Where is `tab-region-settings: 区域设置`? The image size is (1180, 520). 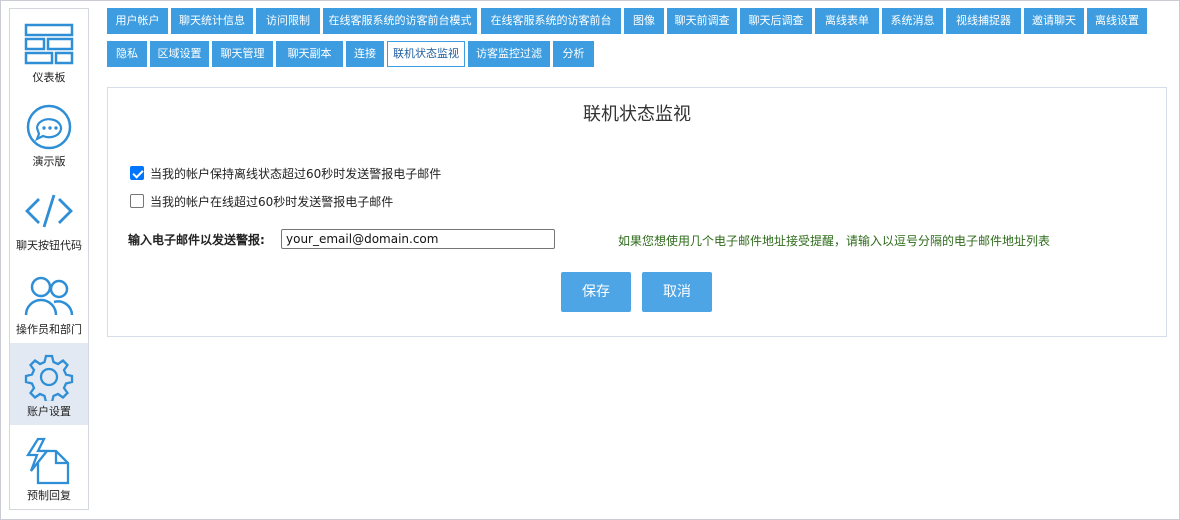 tab-region-settings: 区域设置 is located at coordinates (179, 54).